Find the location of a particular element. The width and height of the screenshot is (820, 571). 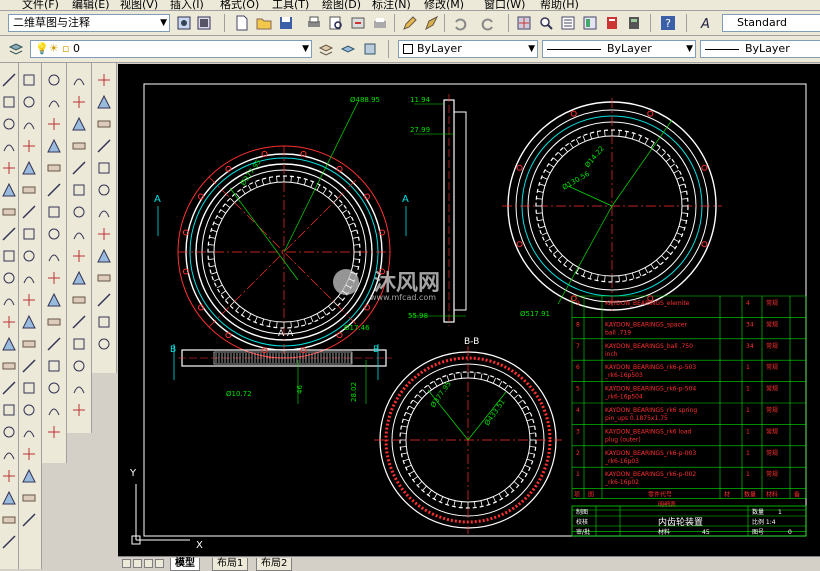

properties-icon is located at coordinates (568, 23).